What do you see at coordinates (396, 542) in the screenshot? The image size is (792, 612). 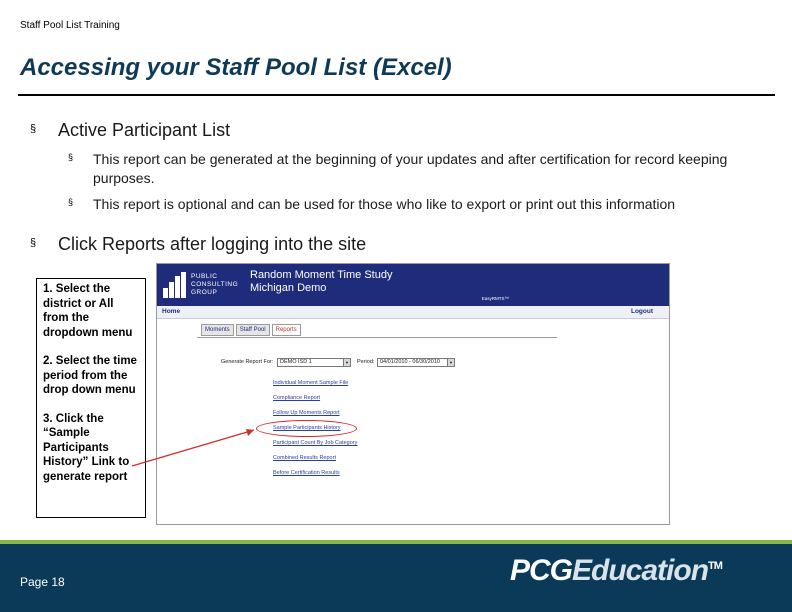 I see `footer-accent-line` at bounding box center [396, 542].